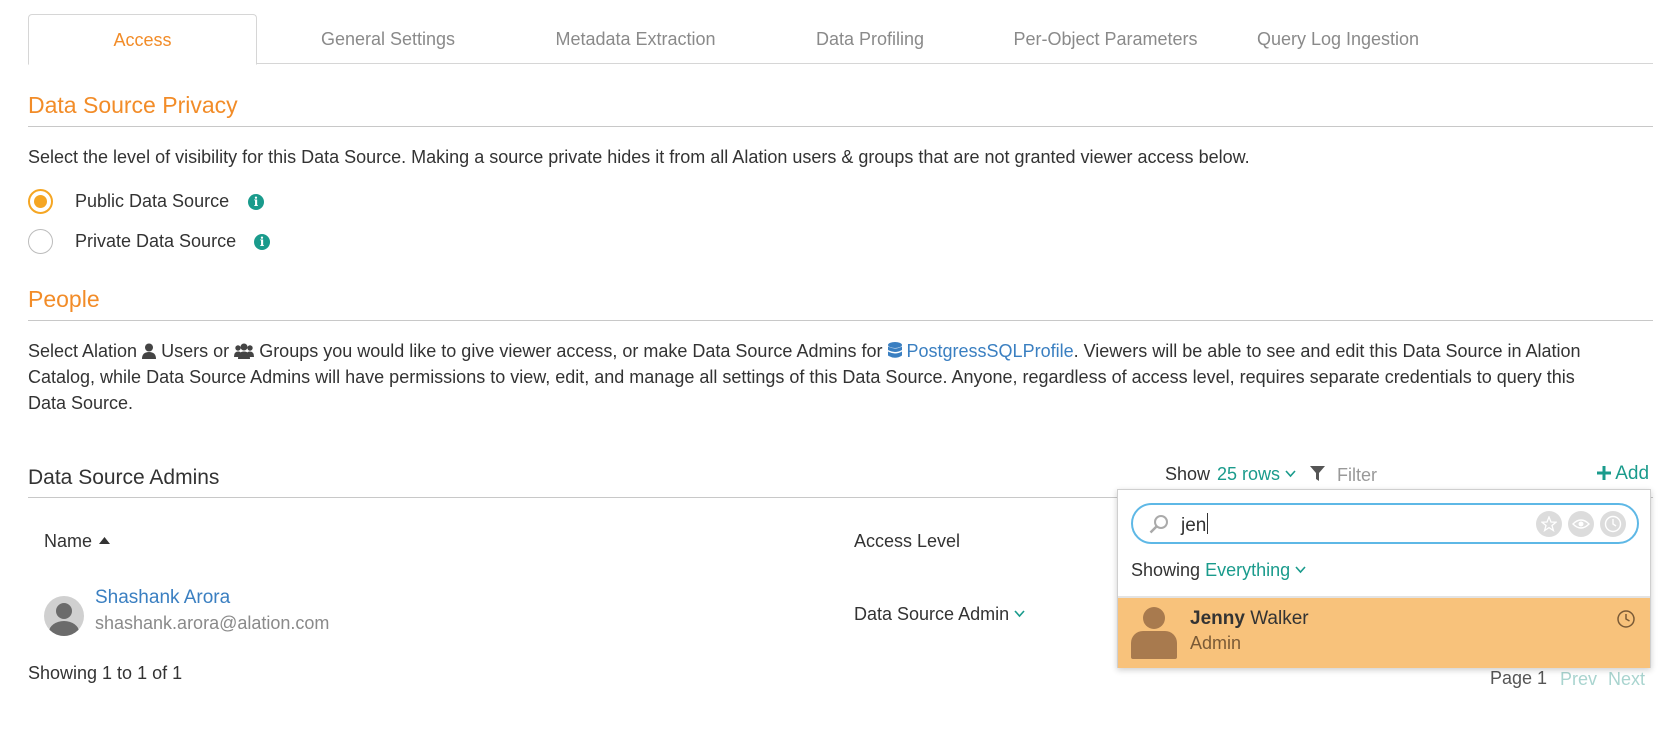 The image size is (1678, 736). What do you see at coordinates (68, 541) in the screenshot?
I see `name-column-label: Name` at bounding box center [68, 541].